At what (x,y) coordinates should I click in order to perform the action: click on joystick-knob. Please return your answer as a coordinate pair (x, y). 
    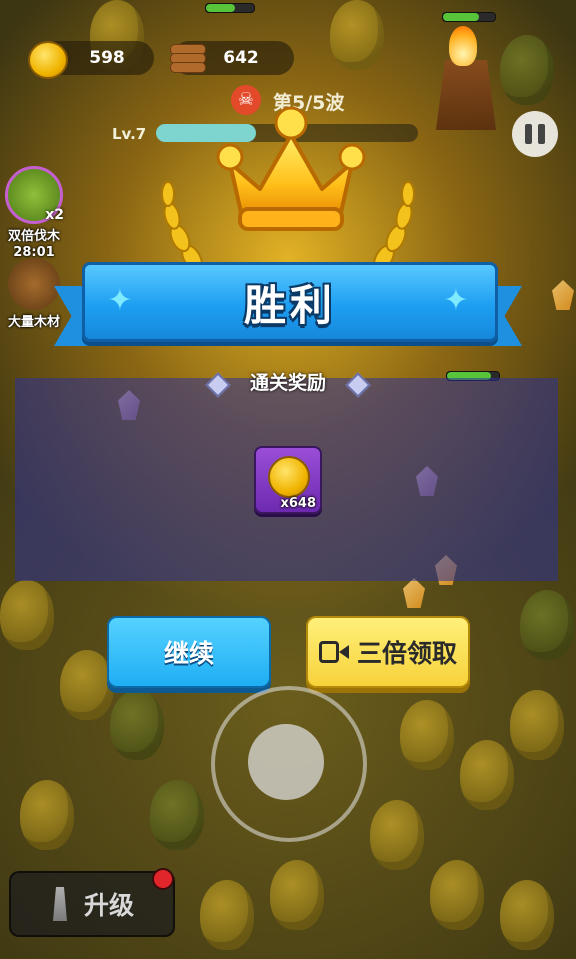
    Looking at the image, I should click on (286, 762).